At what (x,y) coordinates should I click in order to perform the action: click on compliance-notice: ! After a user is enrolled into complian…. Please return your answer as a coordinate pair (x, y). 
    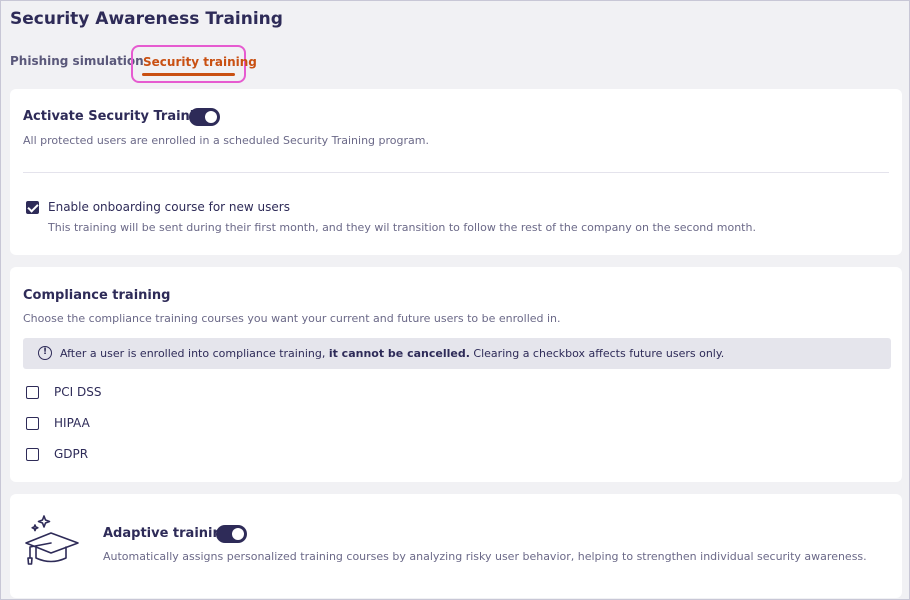
    Looking at the image, I should click on (457, 353).